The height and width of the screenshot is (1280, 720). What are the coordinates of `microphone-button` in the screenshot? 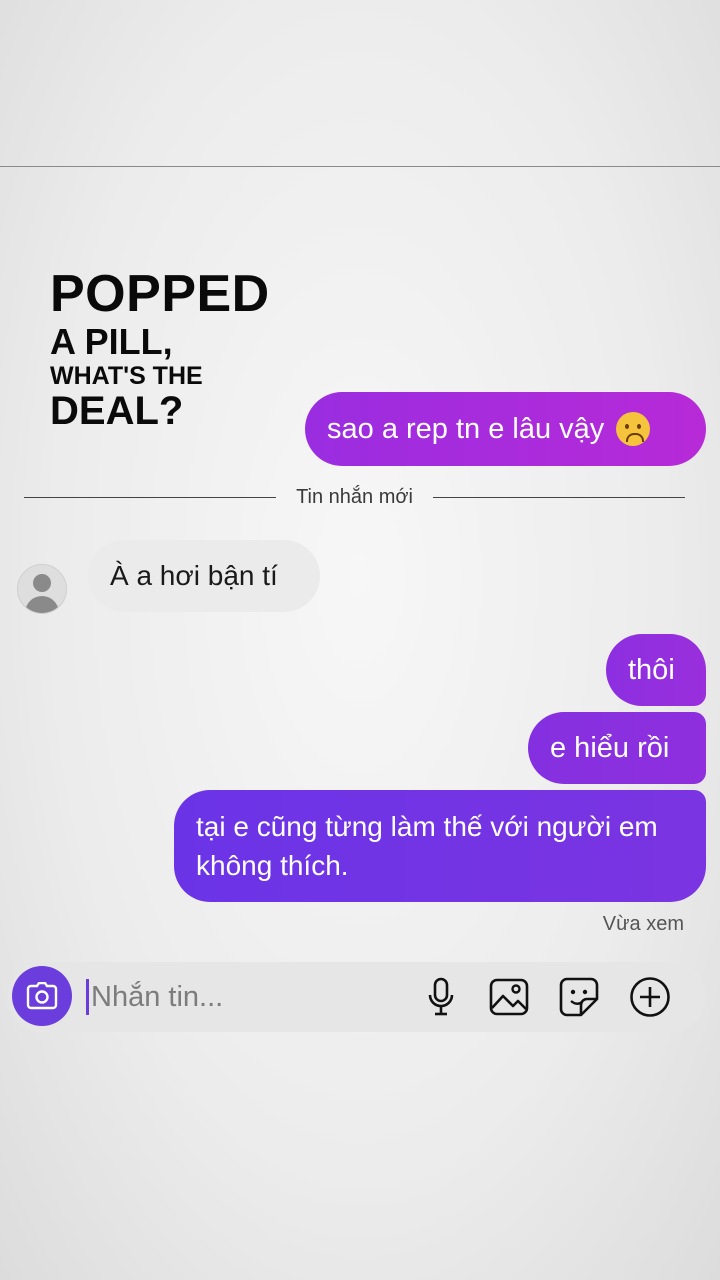 It's located at (441, 997).